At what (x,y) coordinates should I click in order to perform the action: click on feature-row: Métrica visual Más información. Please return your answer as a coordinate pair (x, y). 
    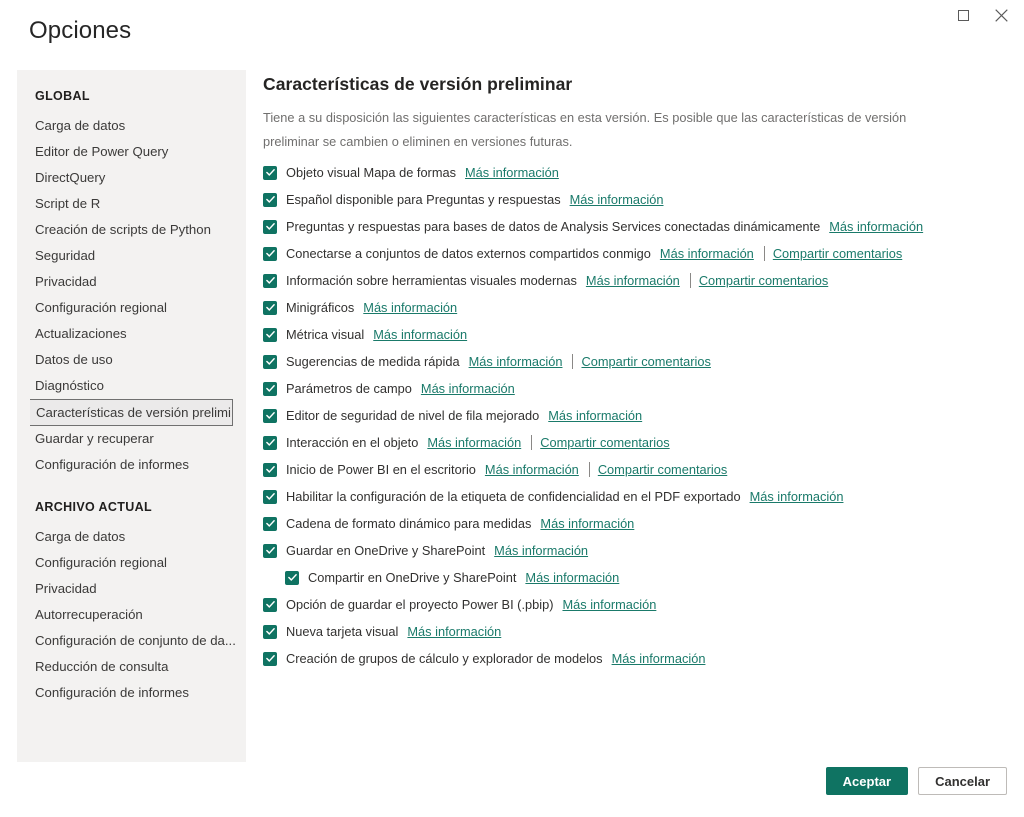
    Looking at the image, I should click on (623, 334).